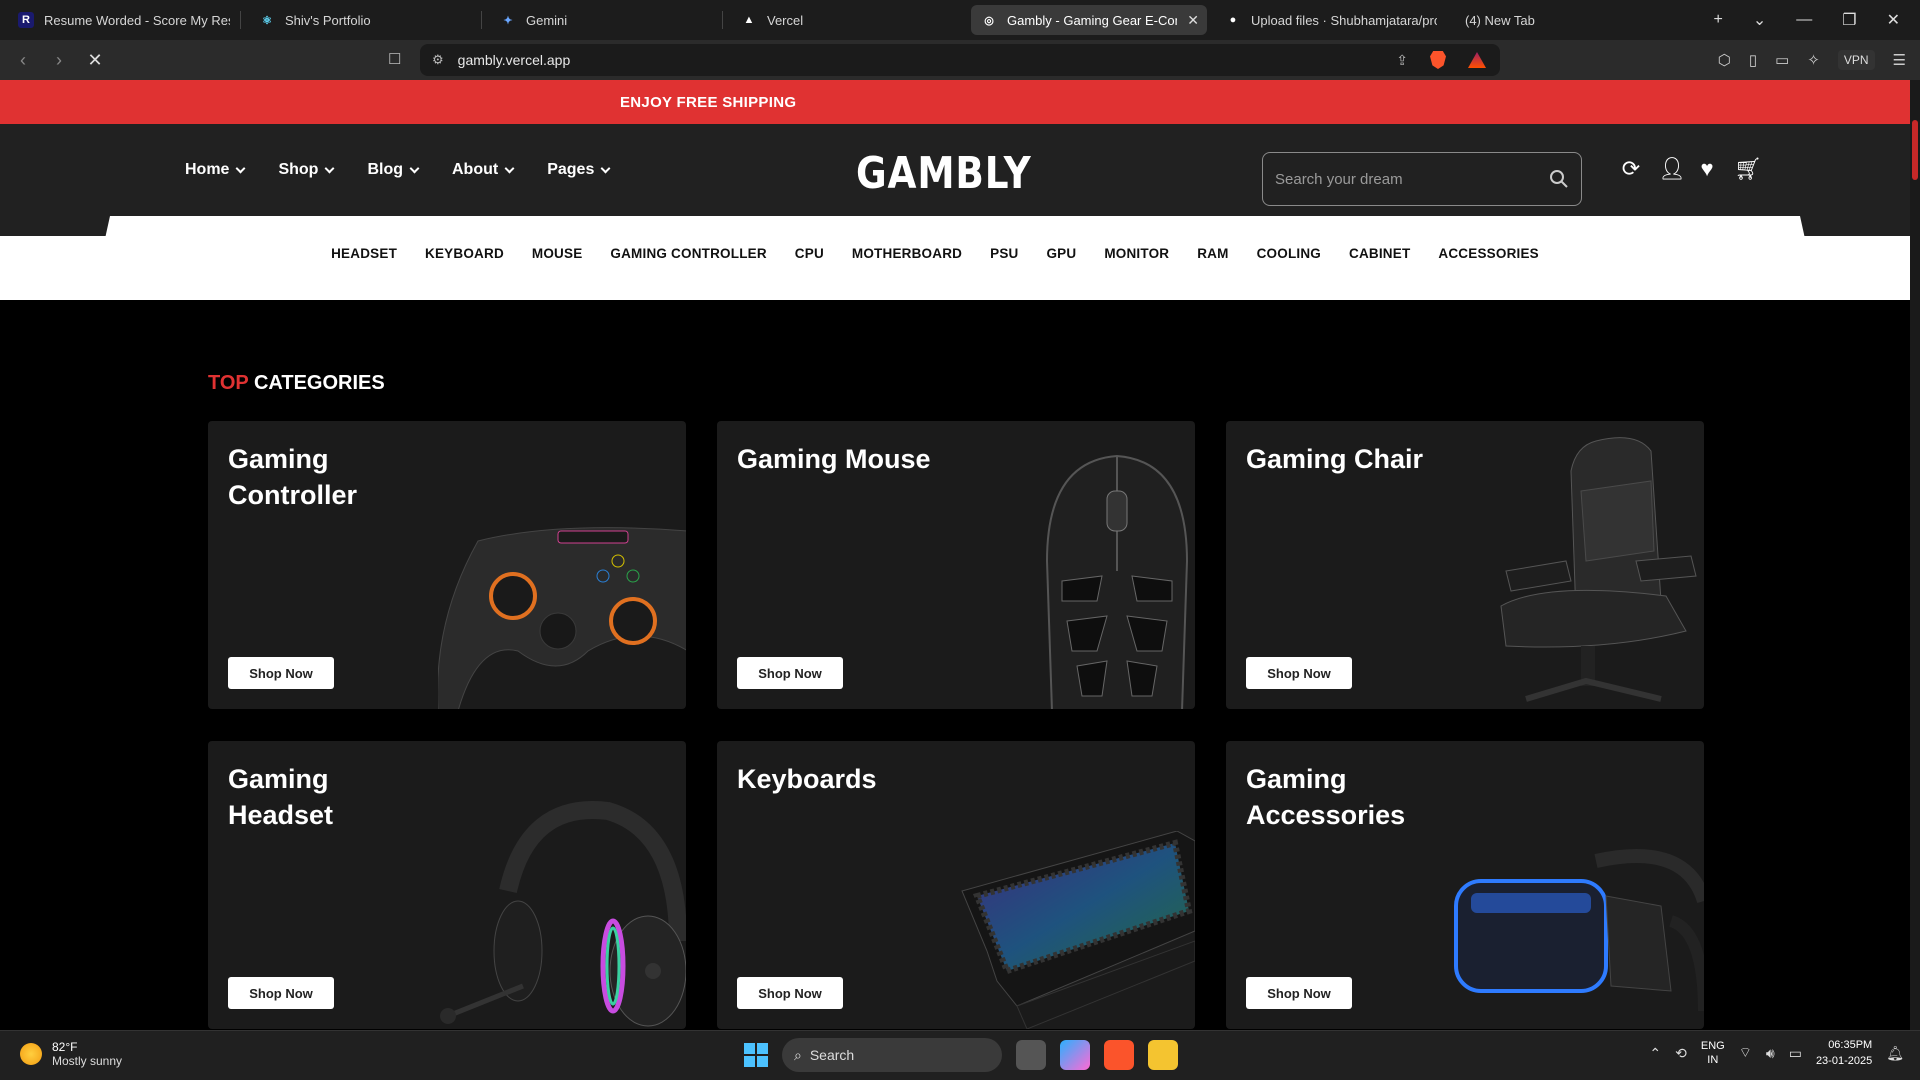  What do you see at coordinates (1402, 60) in the screenshot?
I see `share-icon: ⇪` at bounding box center [1402, 60].